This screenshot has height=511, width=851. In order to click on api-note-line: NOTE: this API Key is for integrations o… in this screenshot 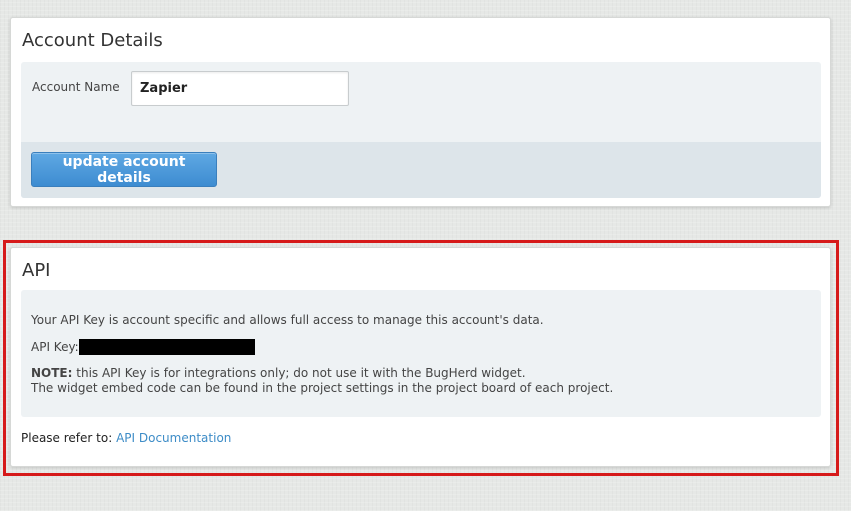, I will do `click(278, 373)`.